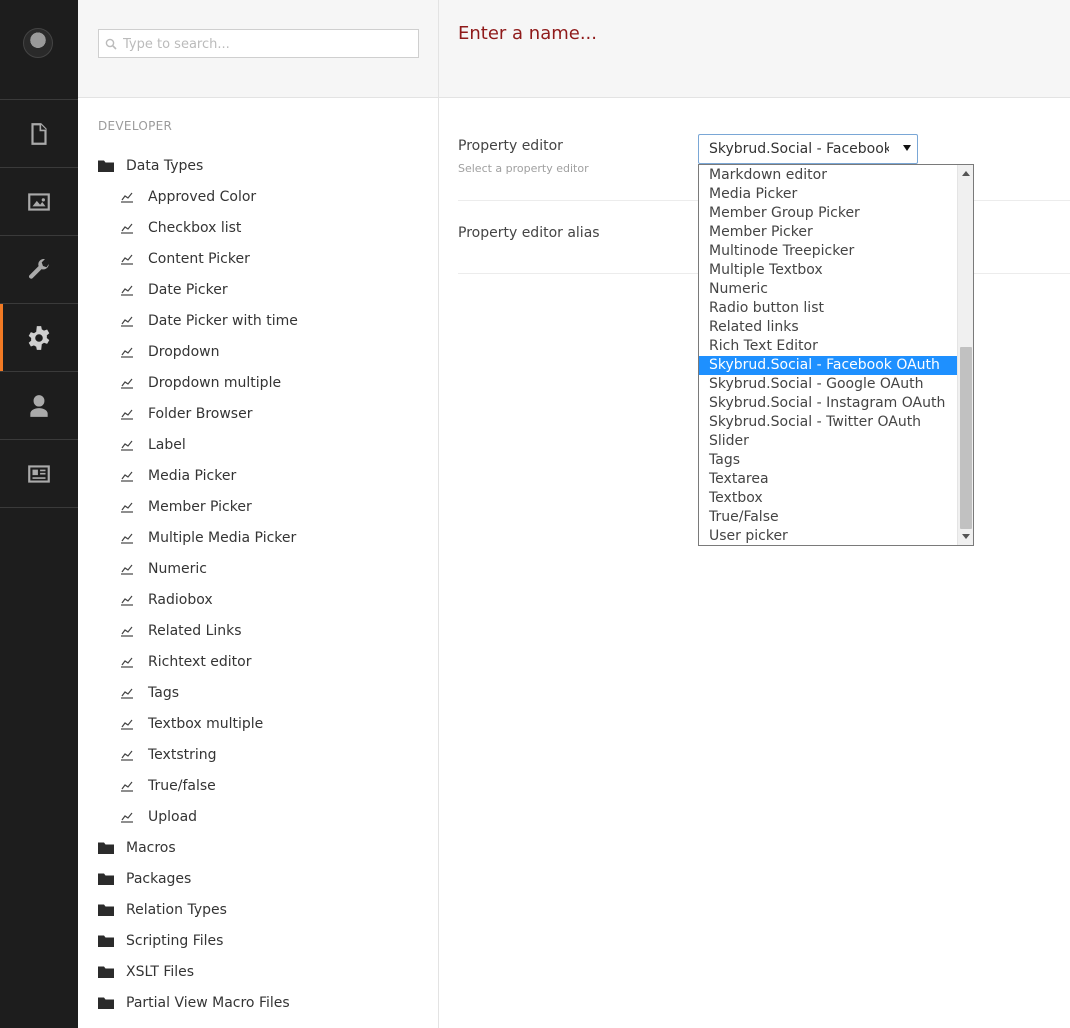 Image resolution: width=1070 pixels, height=1028 pixels. What do you see at coordinates (828, 327) in the screenshot?
I see `dropdown-option: Related links` at bounding box center [828, 327].